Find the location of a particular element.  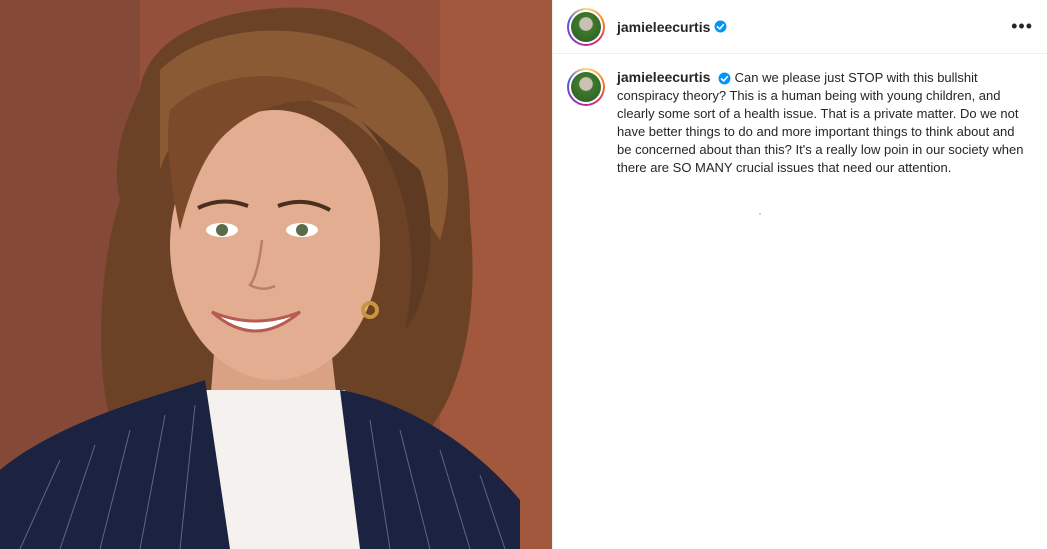

avatar-border is located at coordinates (586, 26).